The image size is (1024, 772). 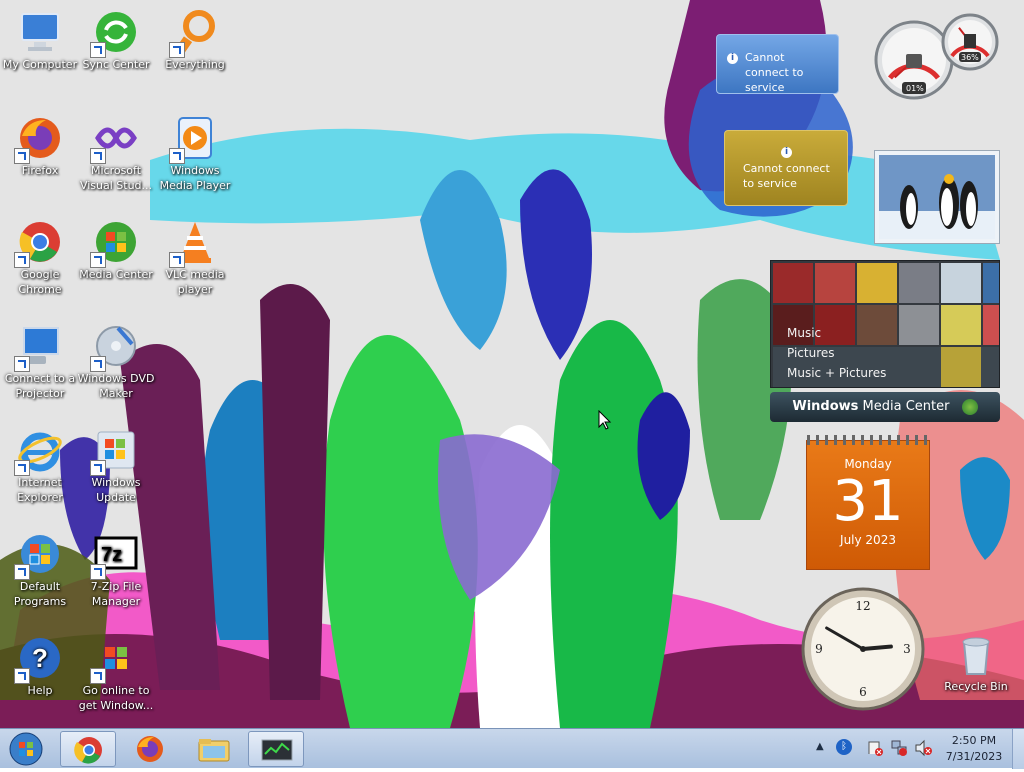 What do you see at coordinates (40, 690) in the screenshot?
I see `icon-label: Help` at bounding box center [40, 690].